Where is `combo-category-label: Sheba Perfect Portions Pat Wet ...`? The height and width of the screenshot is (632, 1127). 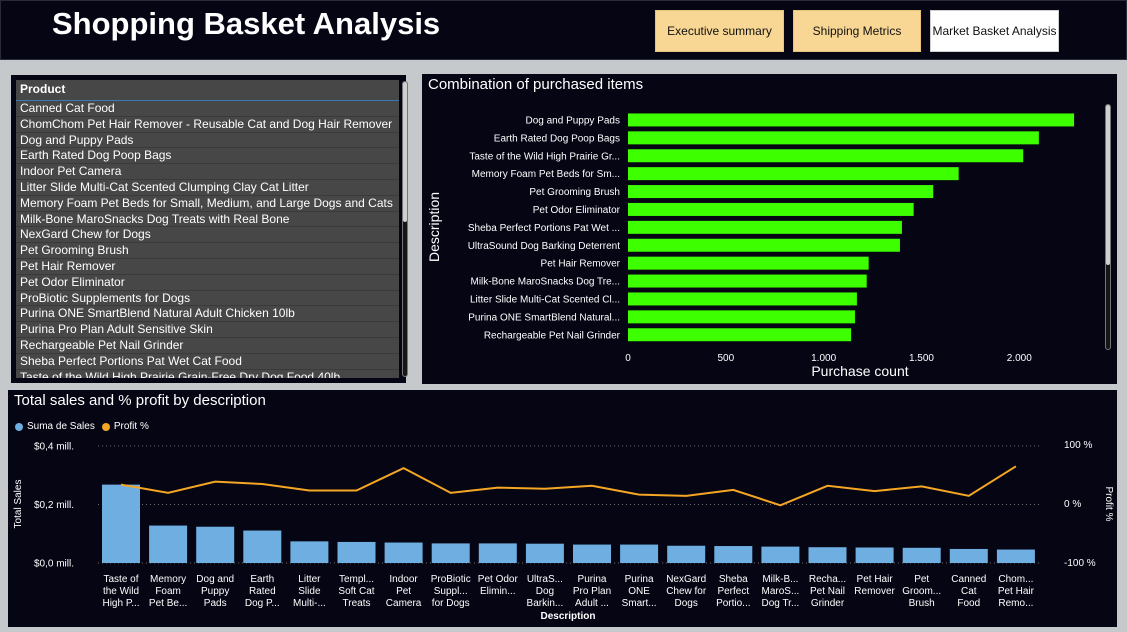 combo-category-label: Sheba Perfect Portions Pat Wet ... is located at coordinates (544, 228).